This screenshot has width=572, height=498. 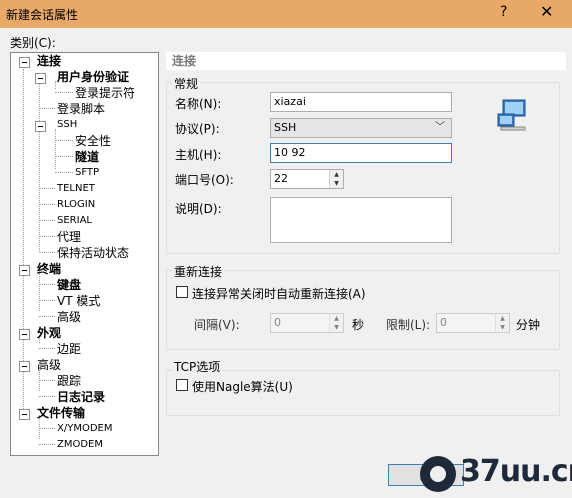 I want to click on limit-stepper: ▲ ▼, so click(x=502, y=323).